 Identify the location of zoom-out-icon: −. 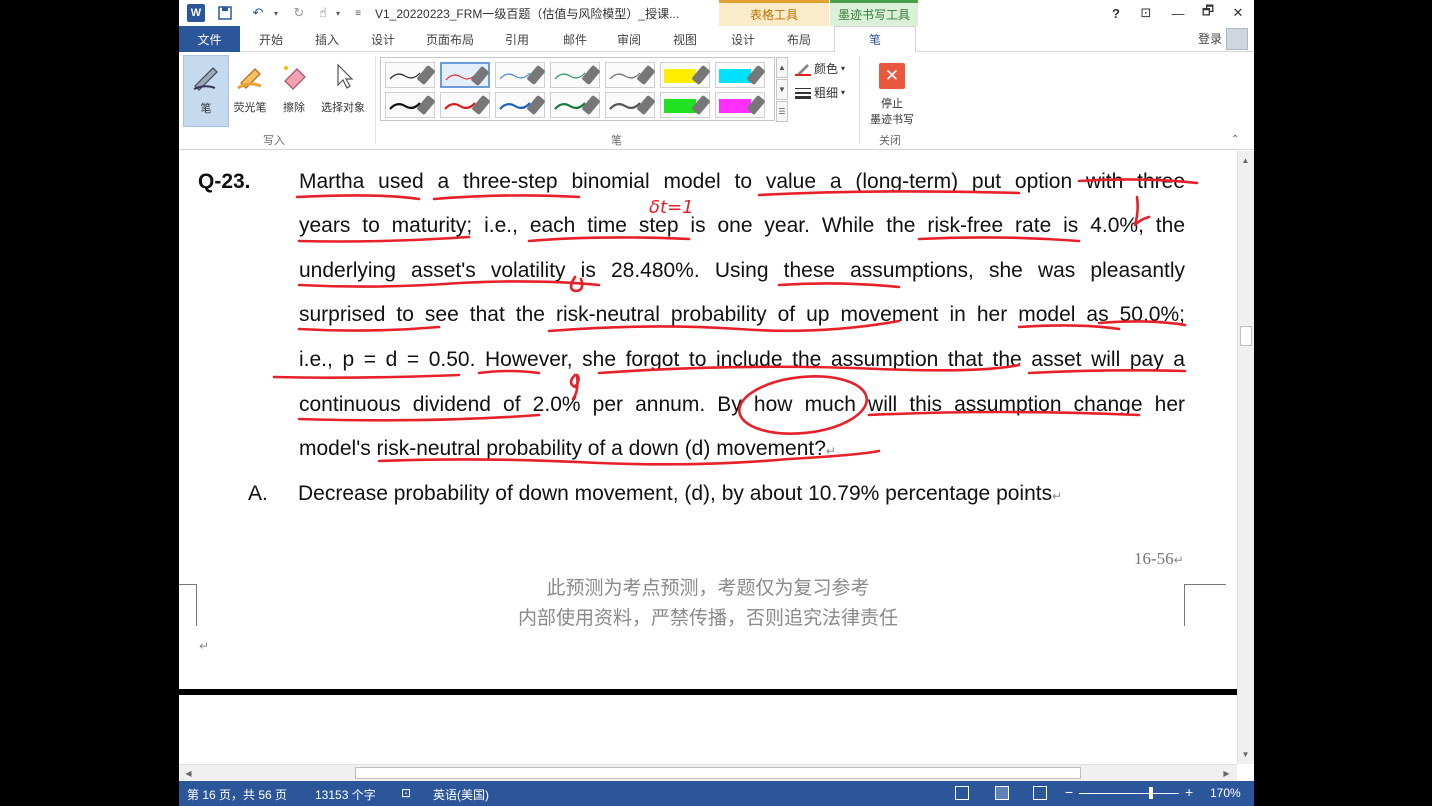
(1069, 792).